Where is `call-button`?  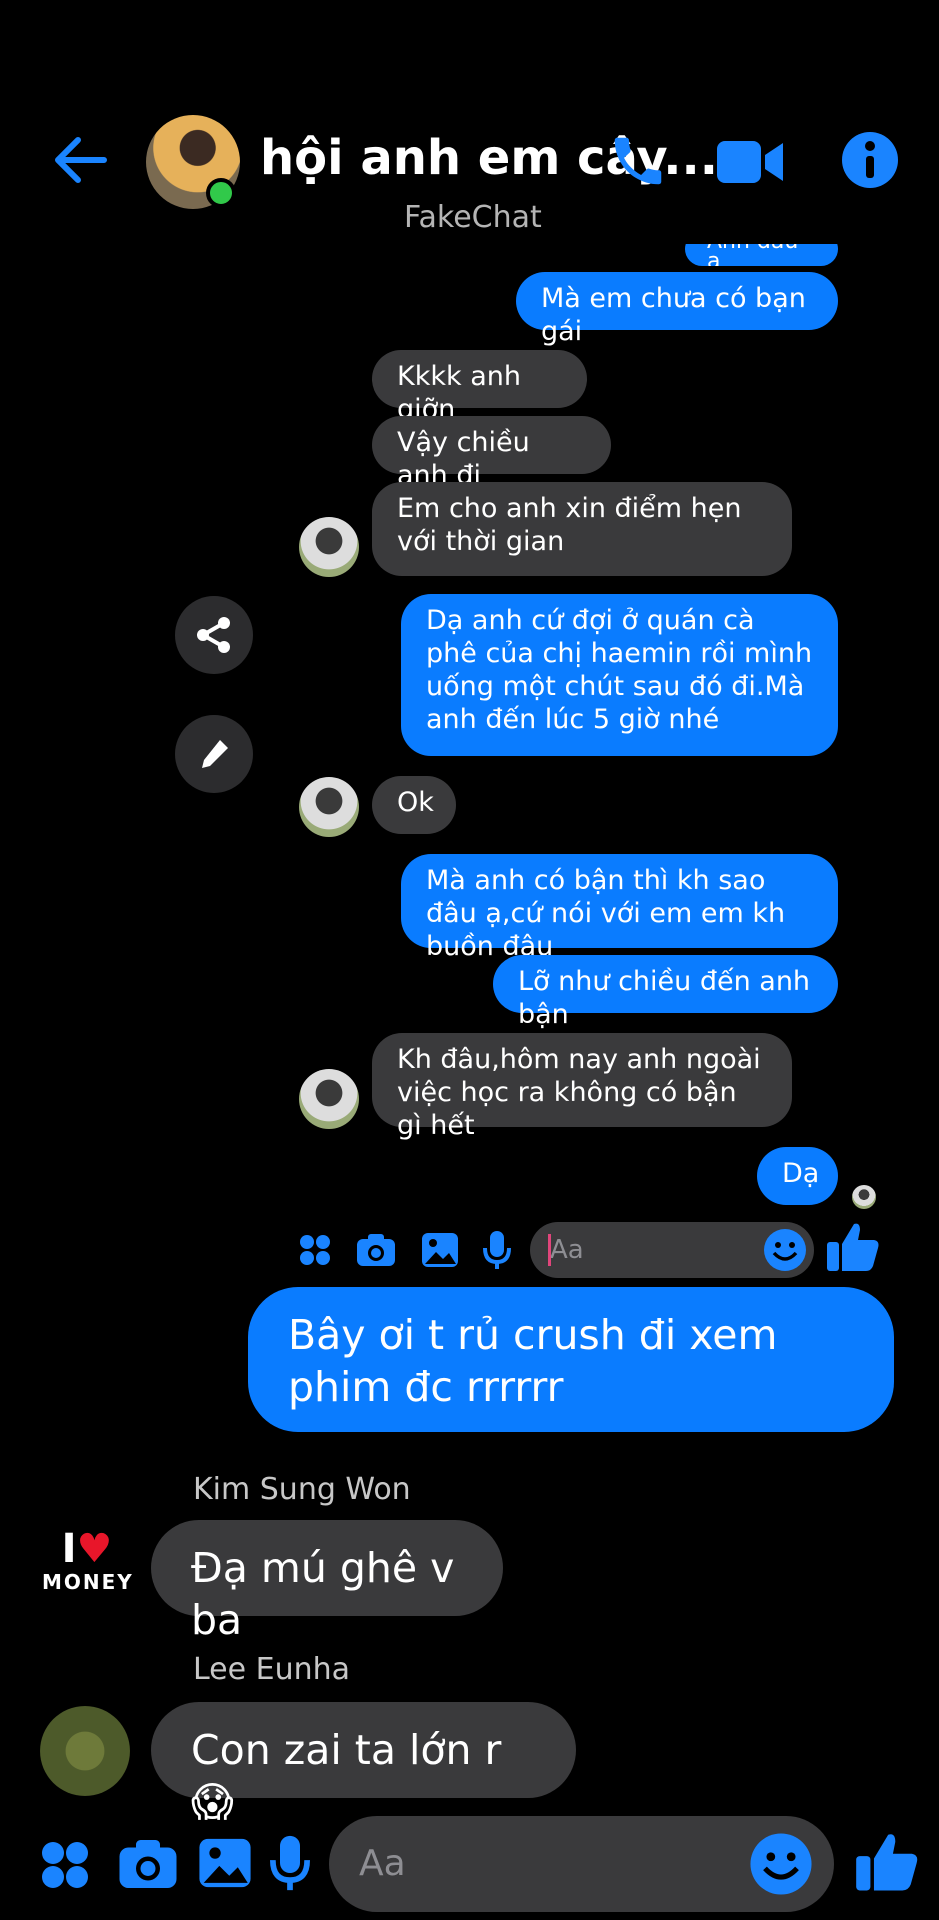 call-button is located at coordinates (638, 163).